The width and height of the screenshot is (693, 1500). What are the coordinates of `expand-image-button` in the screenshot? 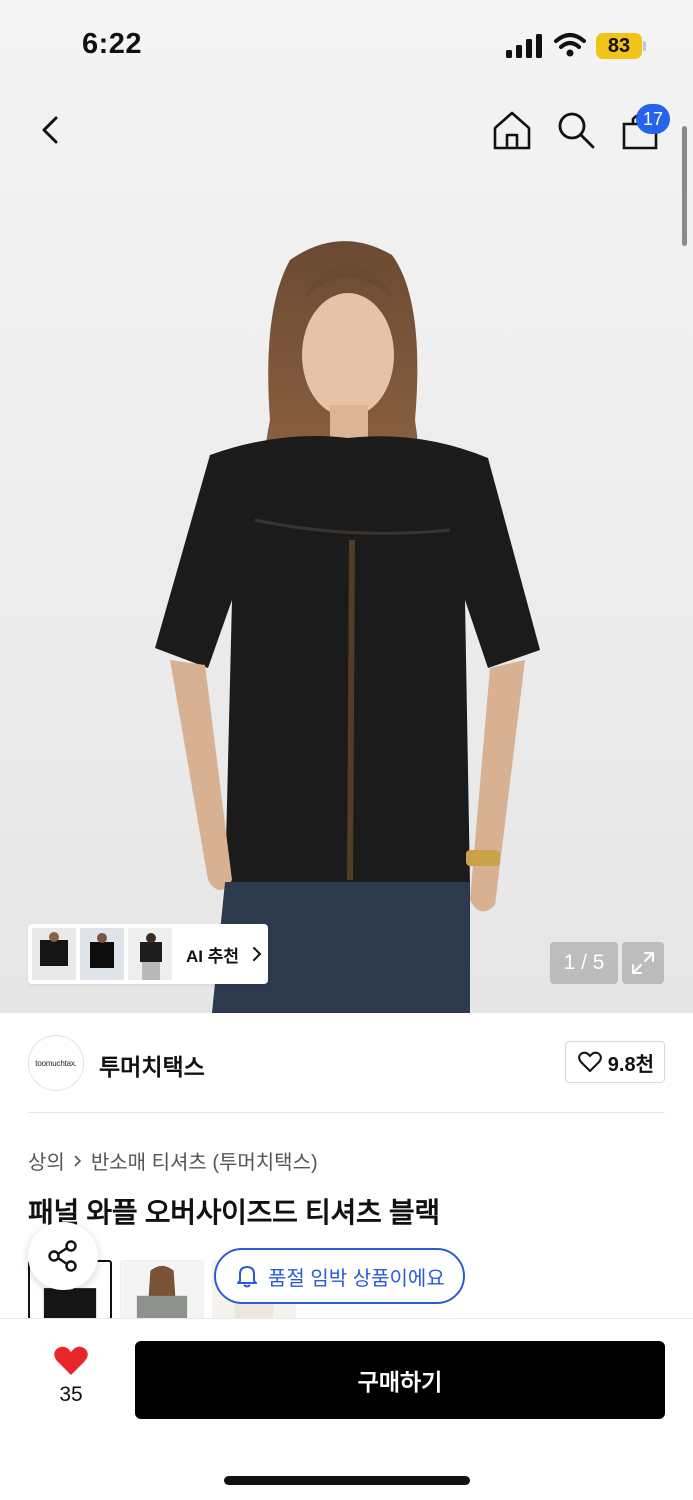 It's located at (643, 963).